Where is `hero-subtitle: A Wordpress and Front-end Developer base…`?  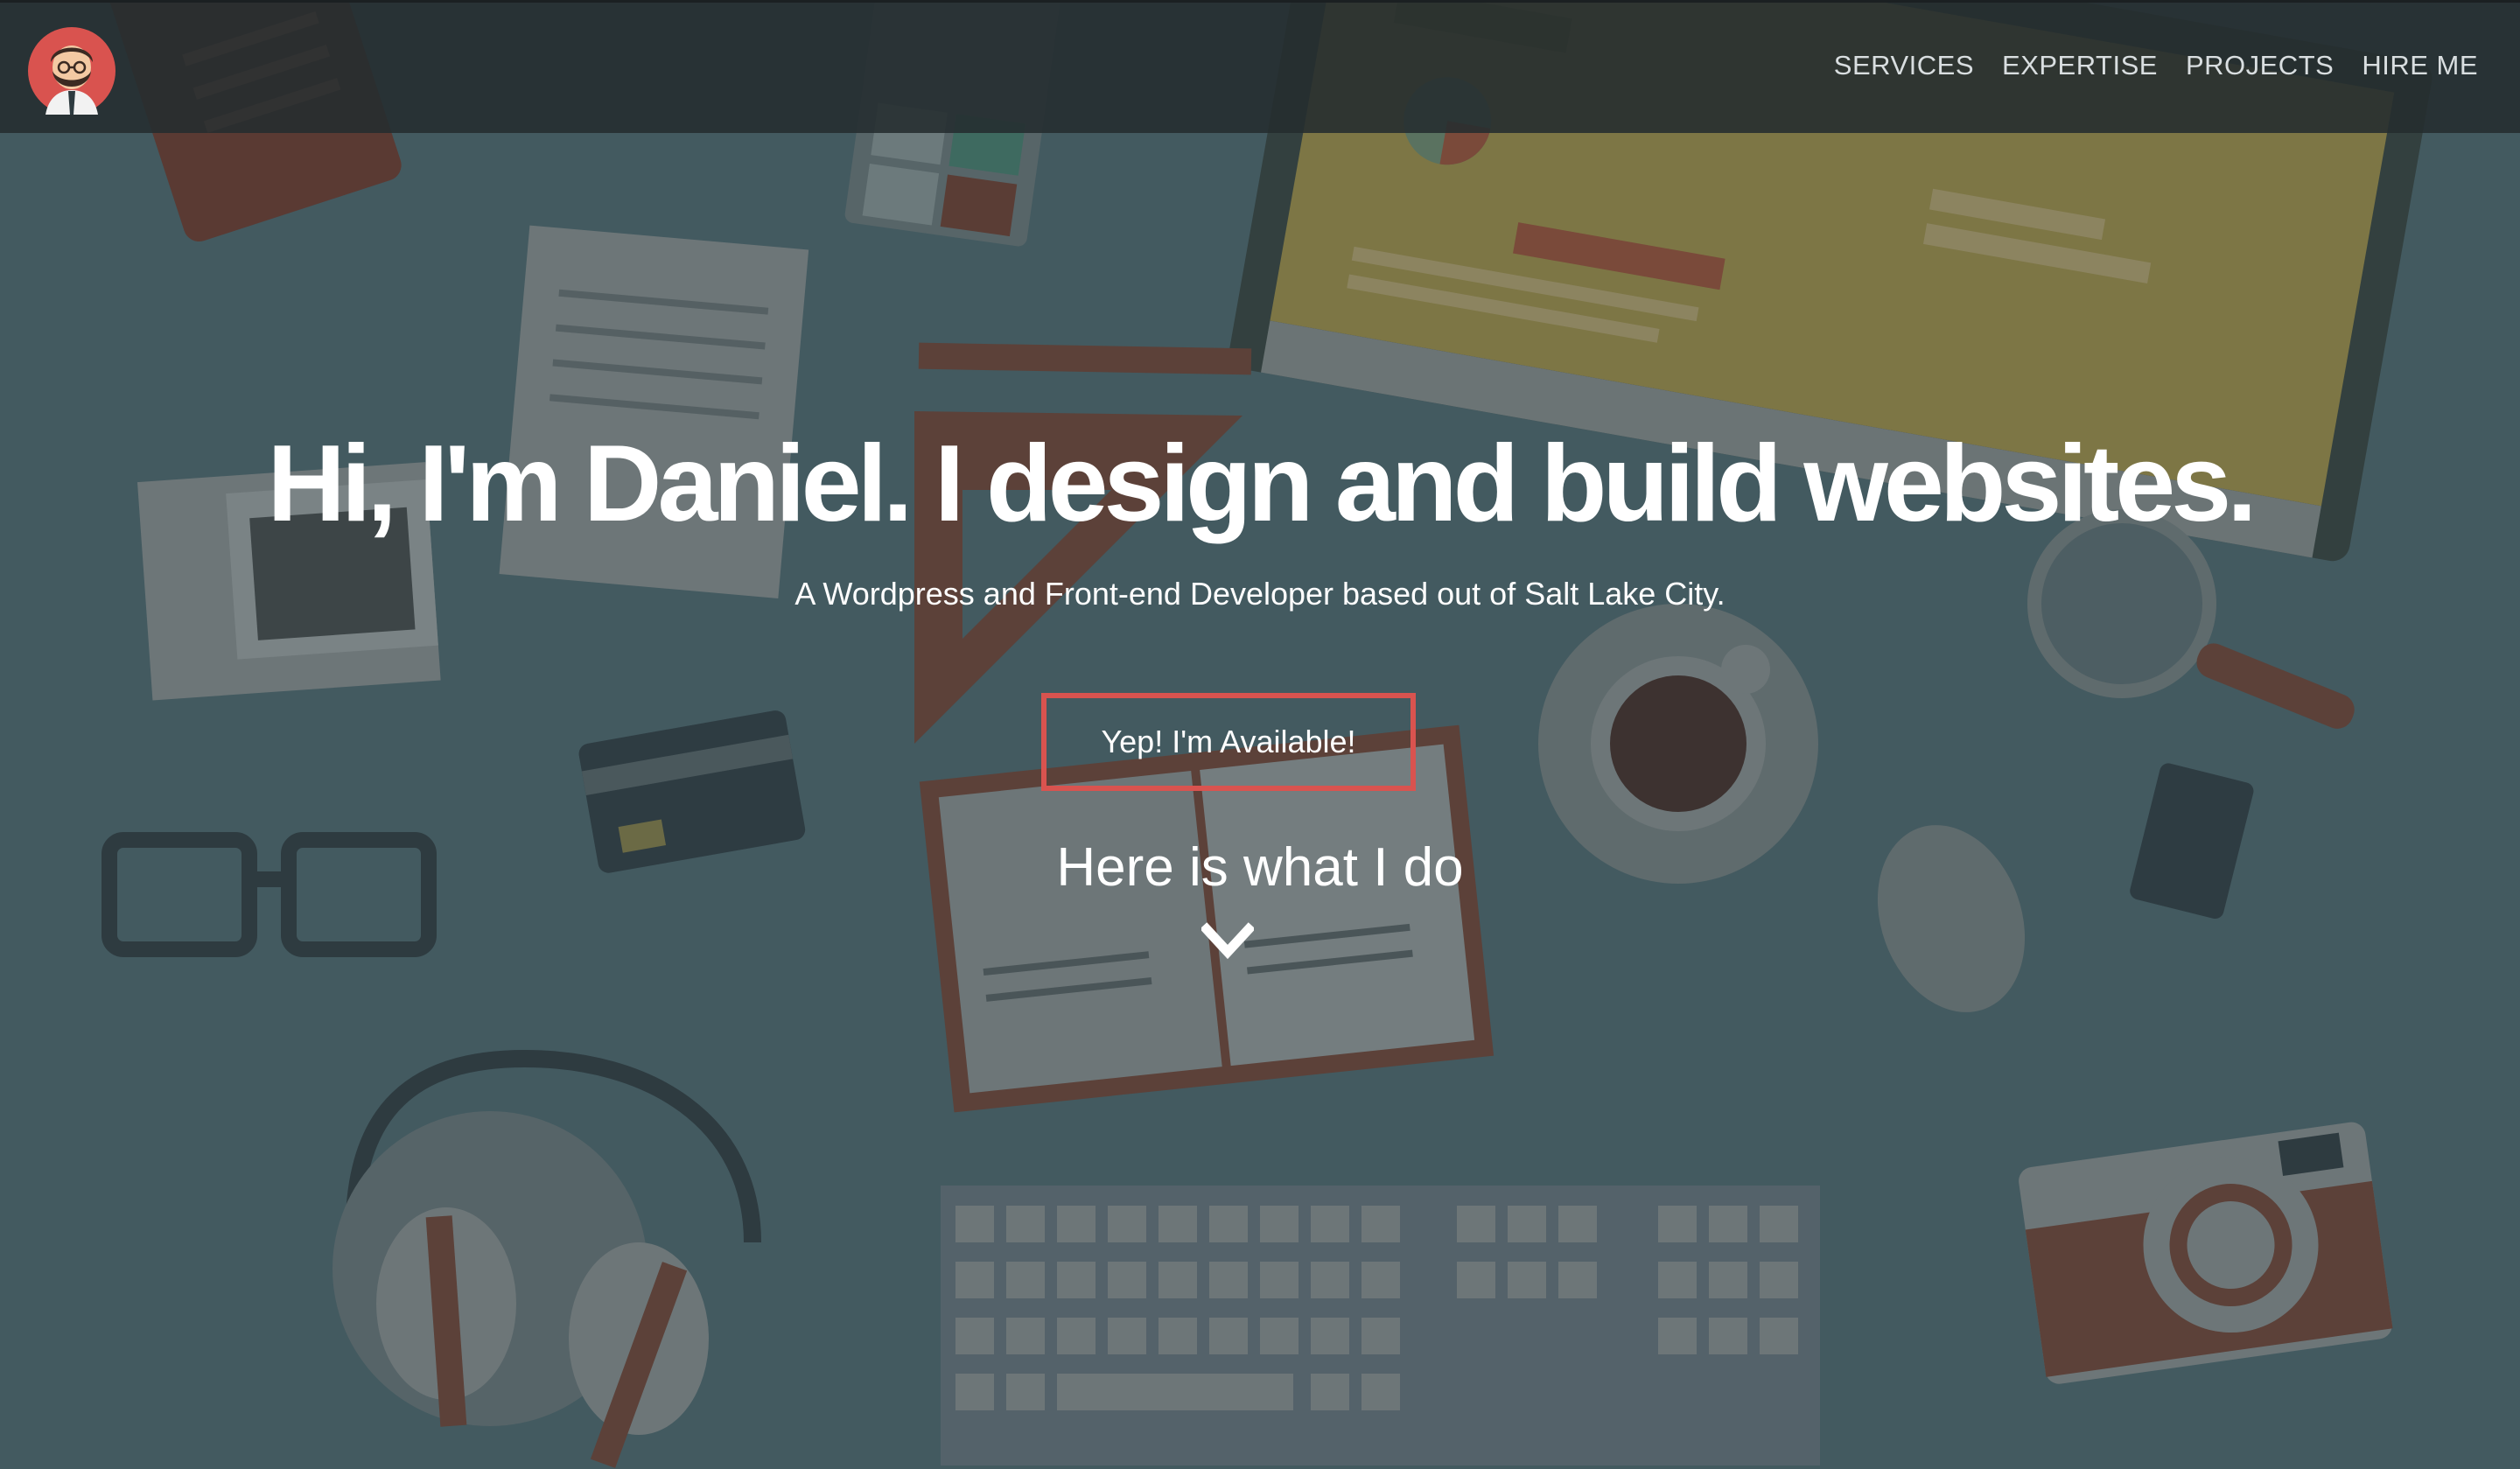 hero-subtitle: A Wordpress and Front-end Developer base… is located at coordinates (1260, 594).